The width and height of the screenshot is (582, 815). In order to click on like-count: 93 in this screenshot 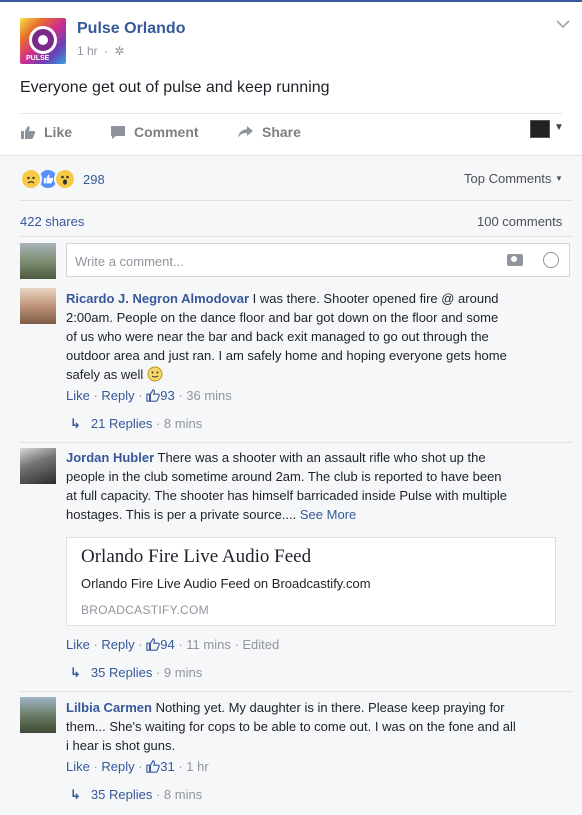, I will do `click(167, 395)`.